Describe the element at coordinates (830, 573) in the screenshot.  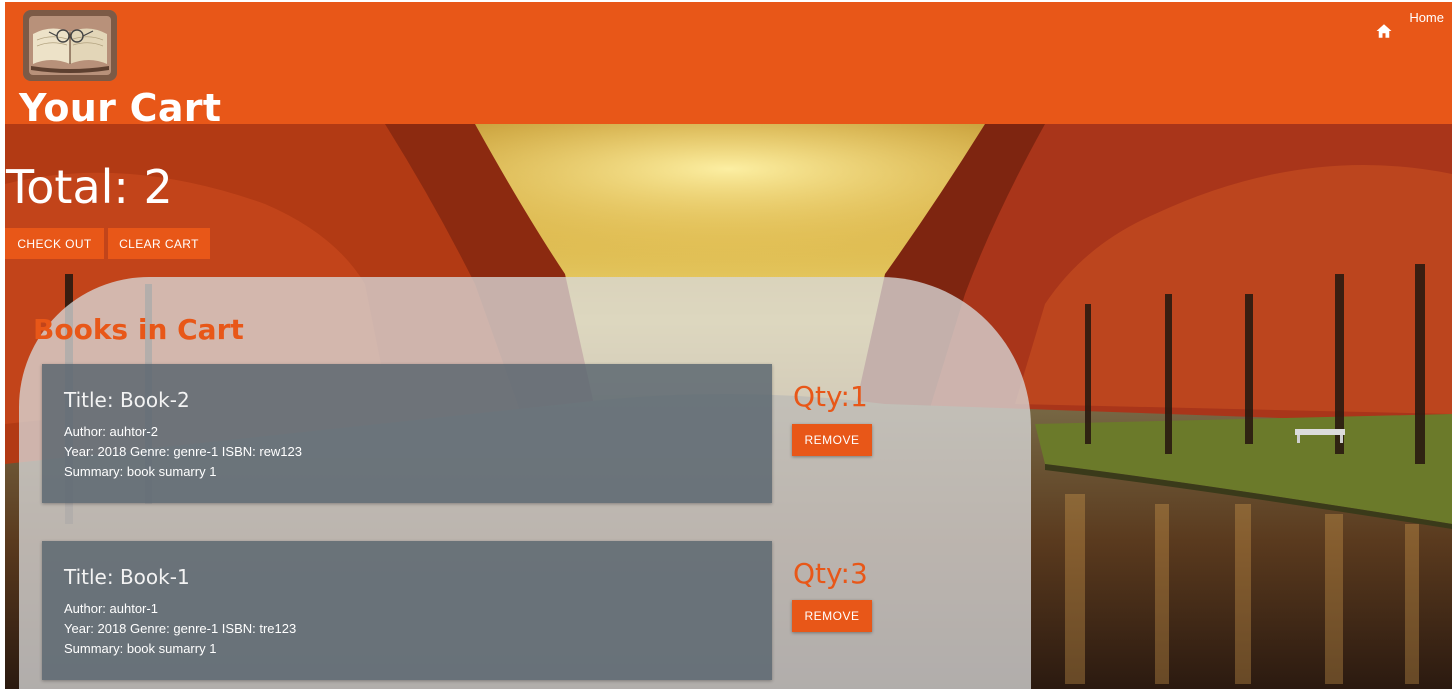
I see `book-quantity: Qty:3` at that location.